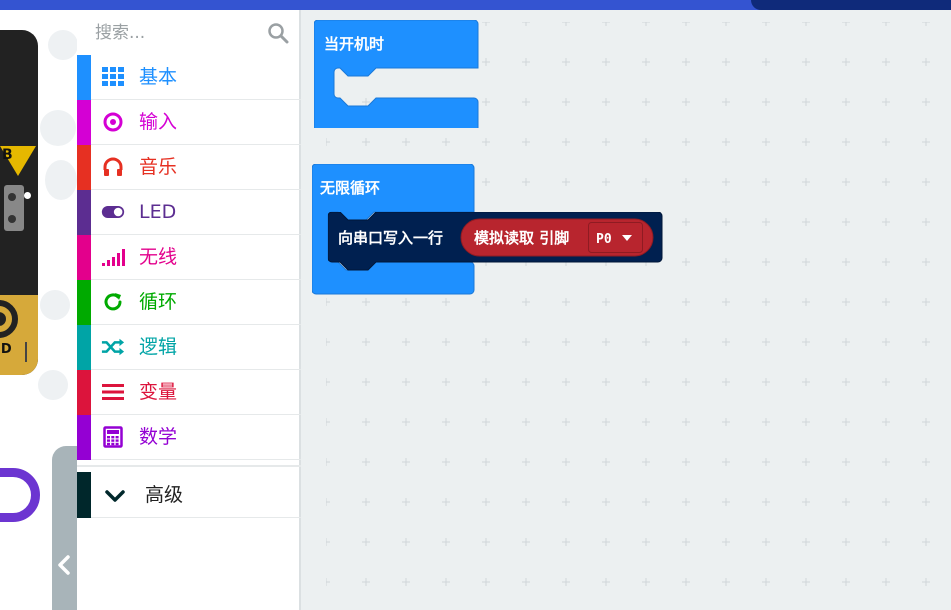  I want to click on simulator-panel: B ND, so click(38, 310).